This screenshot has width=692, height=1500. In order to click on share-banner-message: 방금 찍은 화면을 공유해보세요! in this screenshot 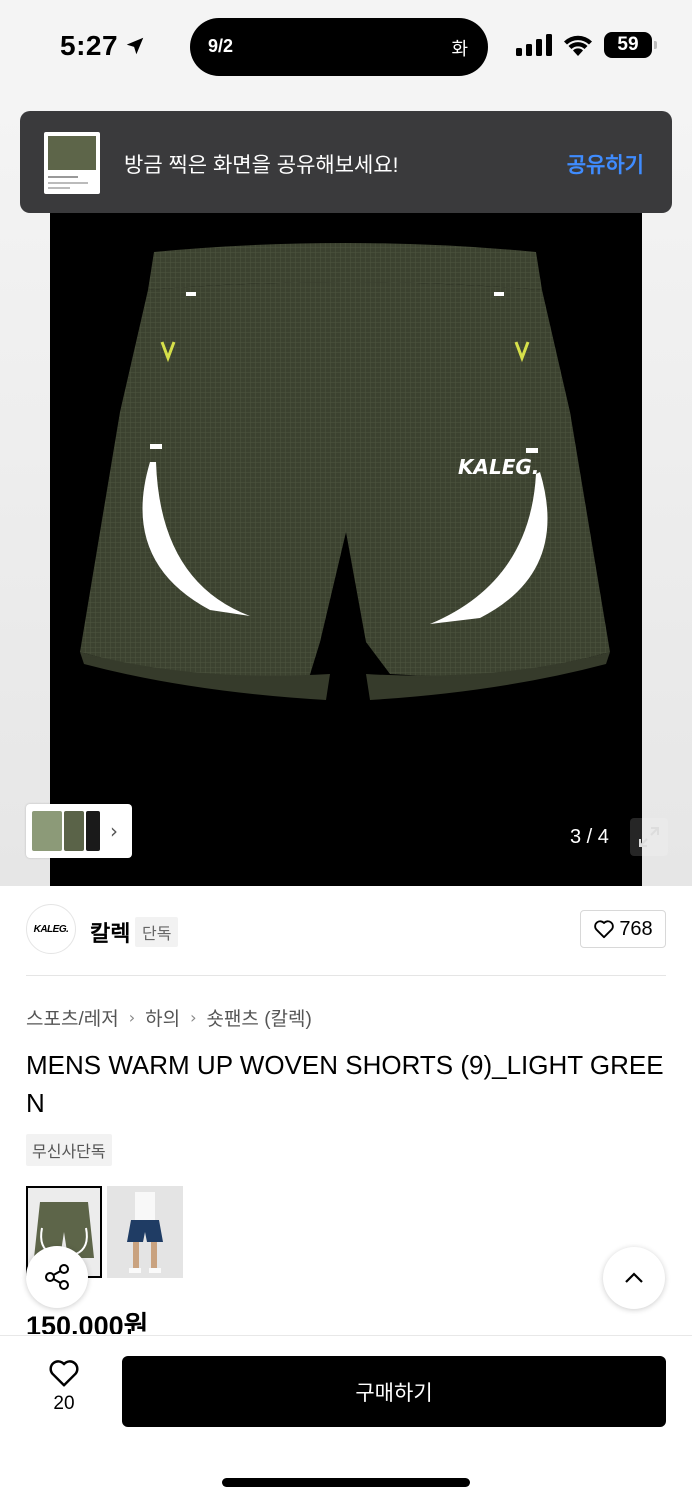, I will do `click(261, 165)`.